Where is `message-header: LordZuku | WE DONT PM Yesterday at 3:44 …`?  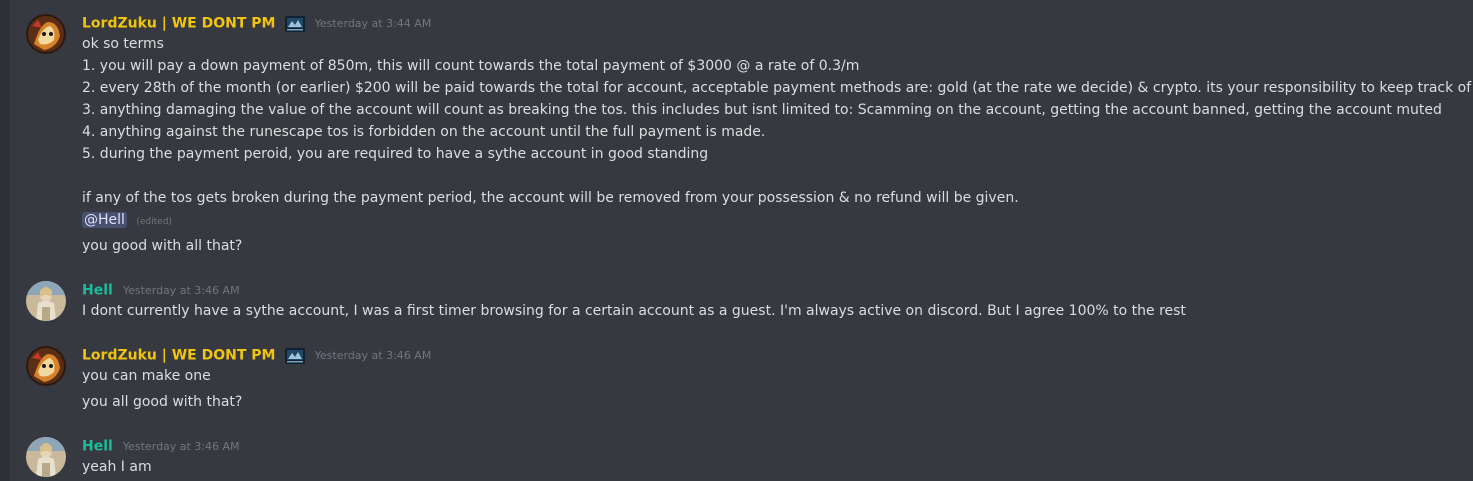
message-header: LordZuku | WE DONT PM Yesterday at 3:44 … is located at coordinates (256, 23).